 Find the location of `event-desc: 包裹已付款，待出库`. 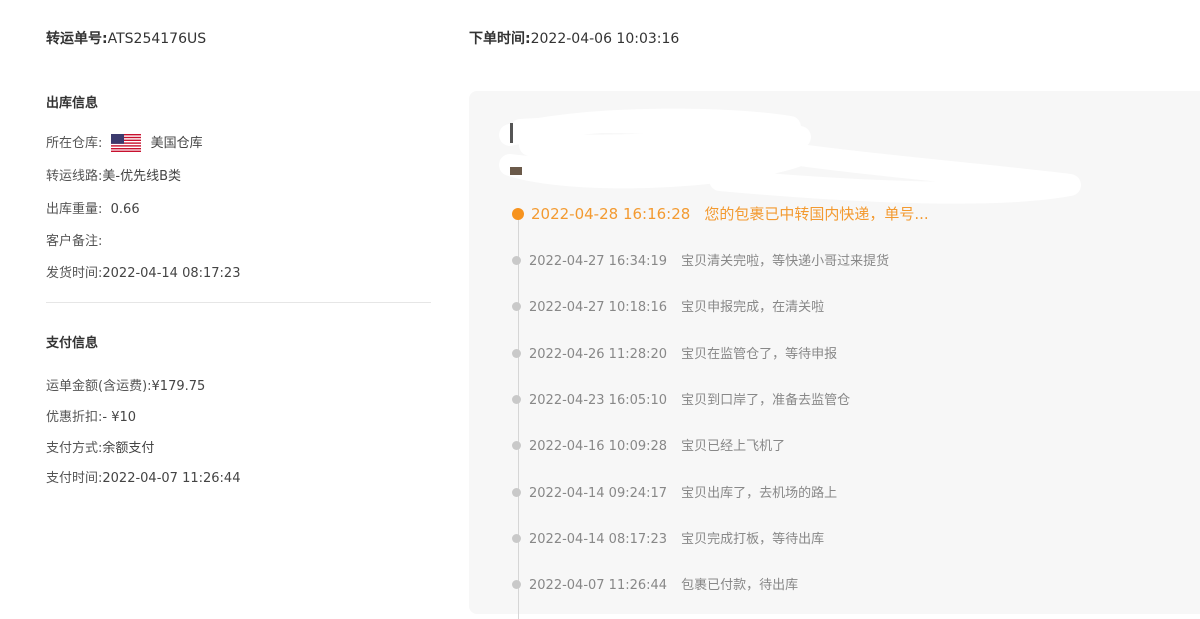

event-desc: 包裹已付款，待出库 is located at coordinates (740, 585).